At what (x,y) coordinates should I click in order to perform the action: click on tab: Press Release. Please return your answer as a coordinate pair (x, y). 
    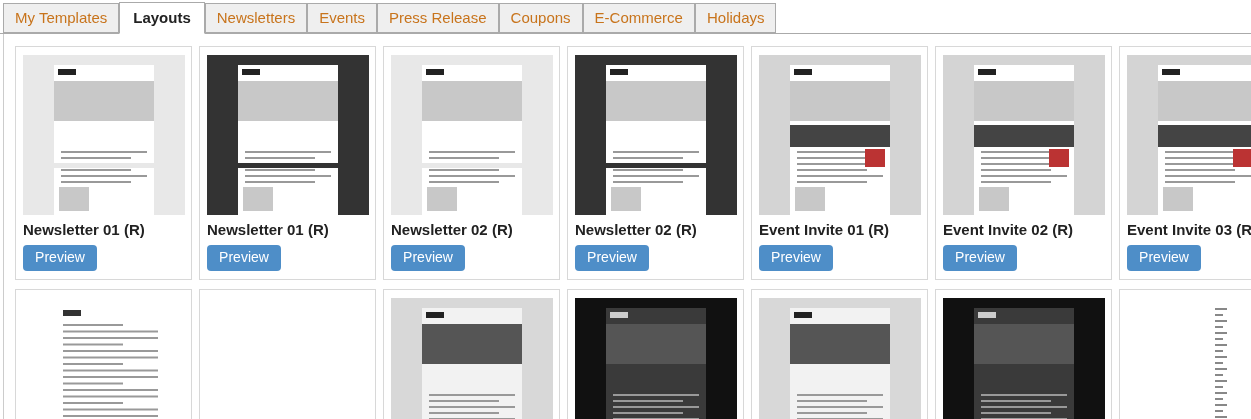
    Looking at the image, I should click on (438, 18).